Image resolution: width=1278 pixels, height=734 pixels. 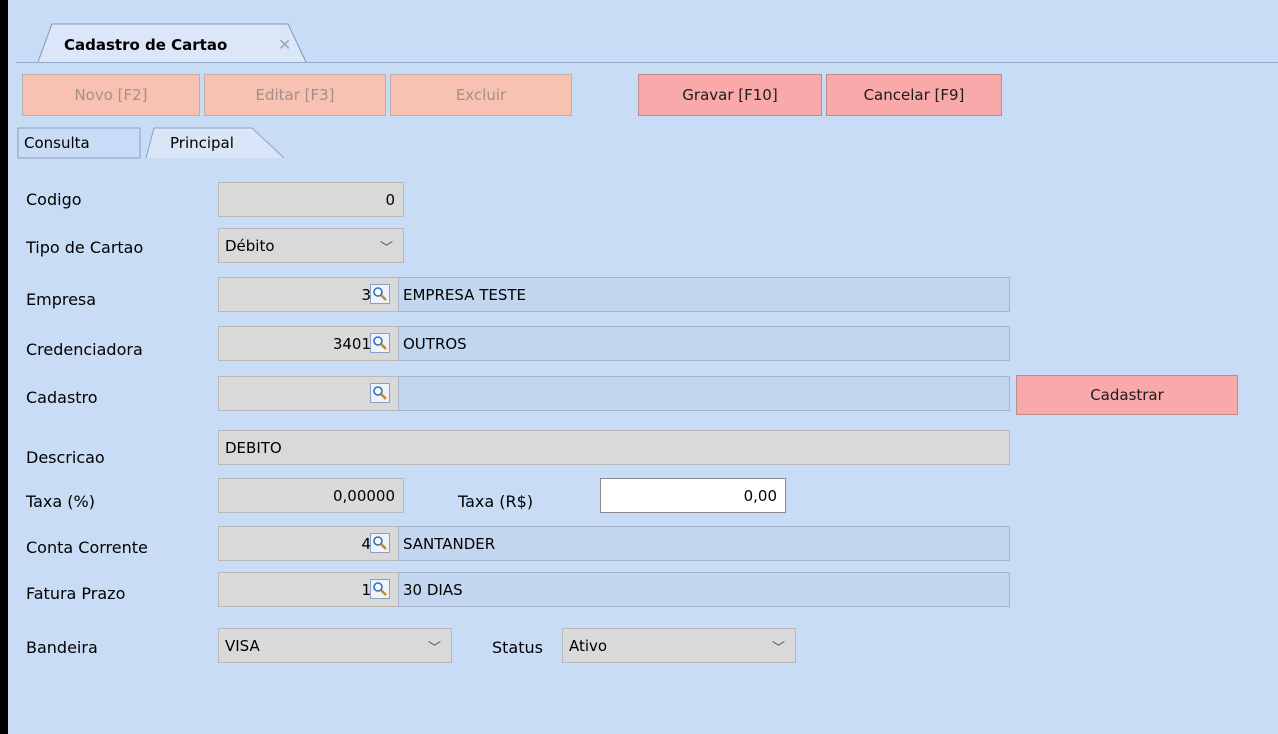 What do you see at coordinates (1127, 395) in the screenshot?
I see `cadastrar-button: Cadastrar` at bounding box center [1127, 395].